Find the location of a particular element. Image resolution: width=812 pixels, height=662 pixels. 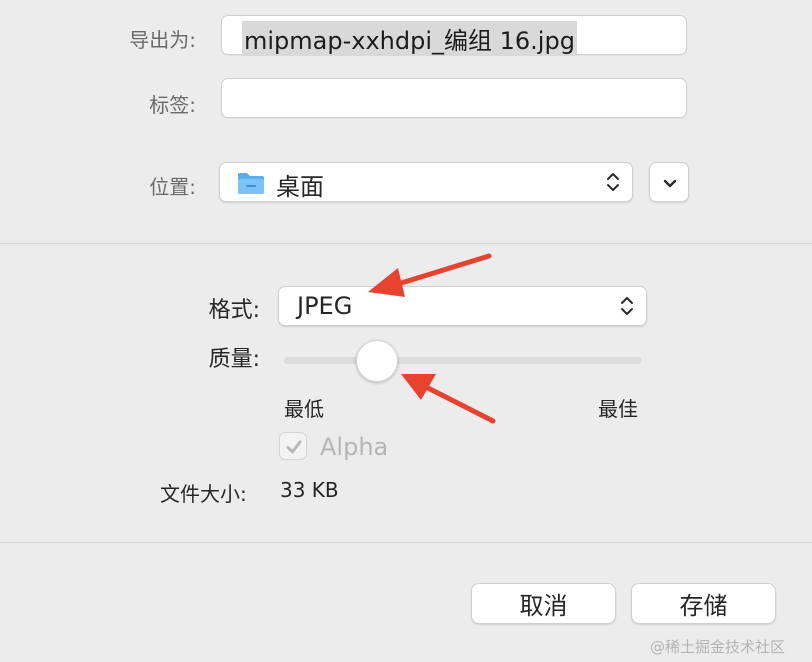

annotation-arrow-quality is located at coordinates (448, 399).